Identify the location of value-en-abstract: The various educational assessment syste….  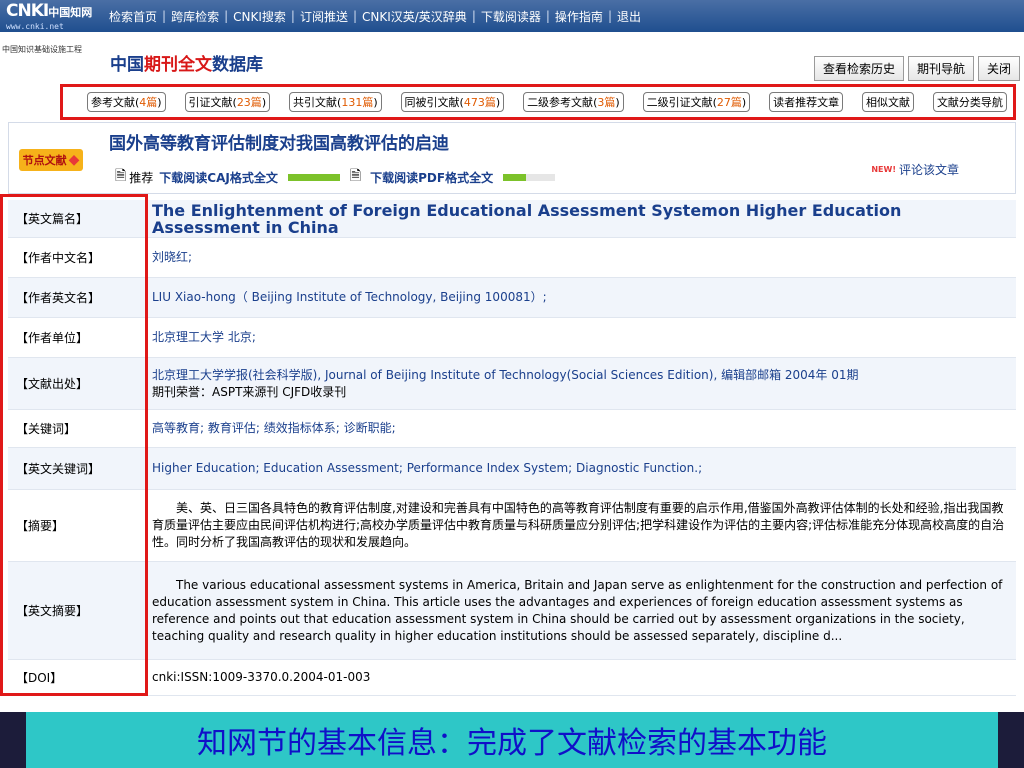
(577, 610).